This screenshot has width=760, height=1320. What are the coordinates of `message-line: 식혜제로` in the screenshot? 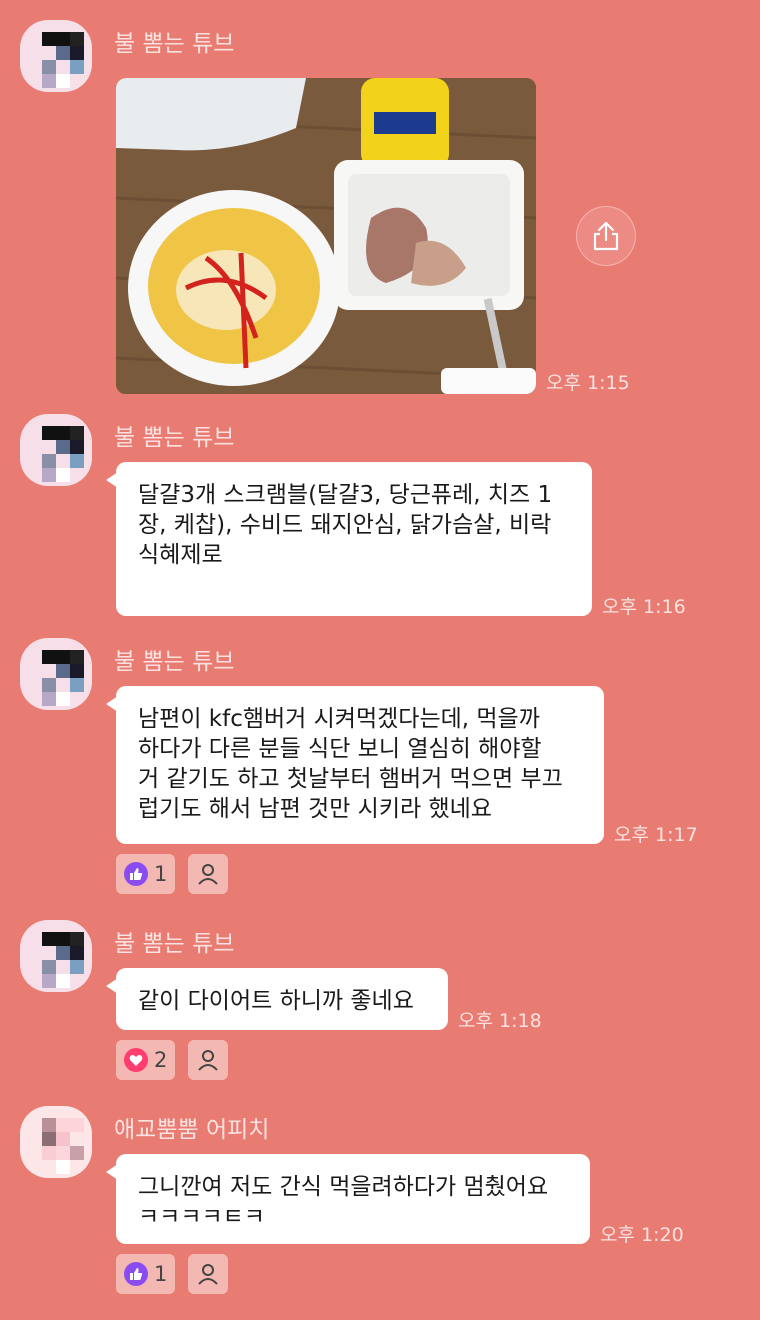 It's located at (180, 555).